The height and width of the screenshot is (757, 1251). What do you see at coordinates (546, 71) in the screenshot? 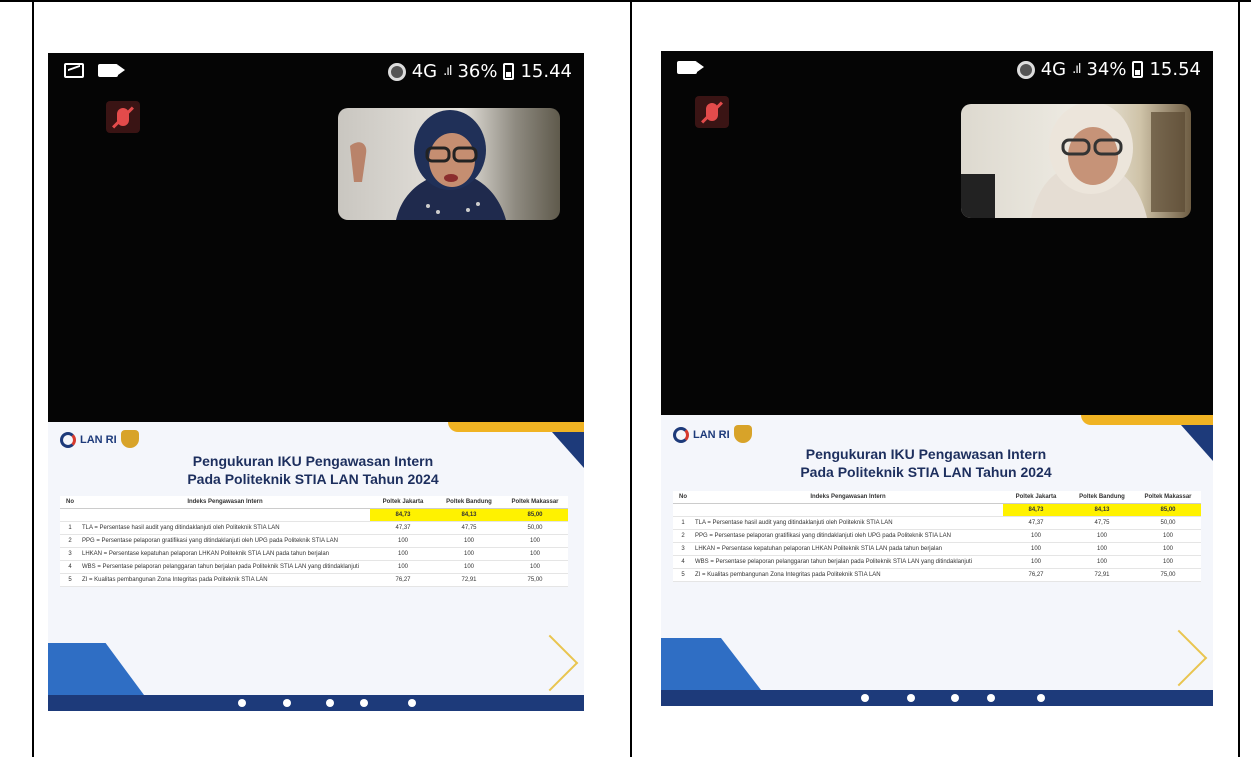
I see `clock: 15.44` at bounding box center [546, 71].